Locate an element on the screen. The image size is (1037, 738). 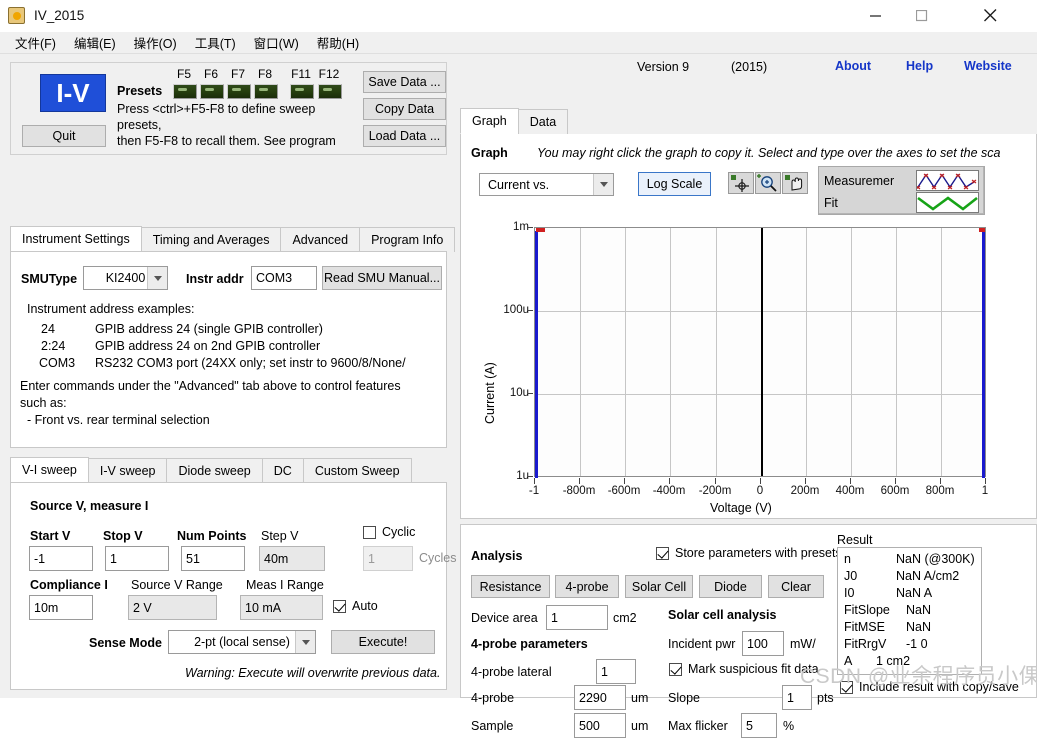
tab-iv-sweep: I-V sweep is located at coordinates (127, 470).